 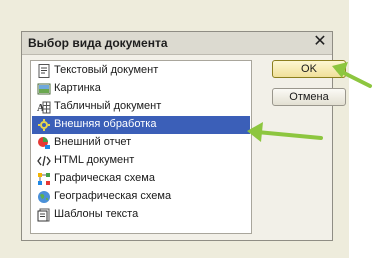 What do you see at coordinates (98, 43) in the screenshot?
I see `dialog-title: Выбор вида документа` at bounding box center [98, 43].